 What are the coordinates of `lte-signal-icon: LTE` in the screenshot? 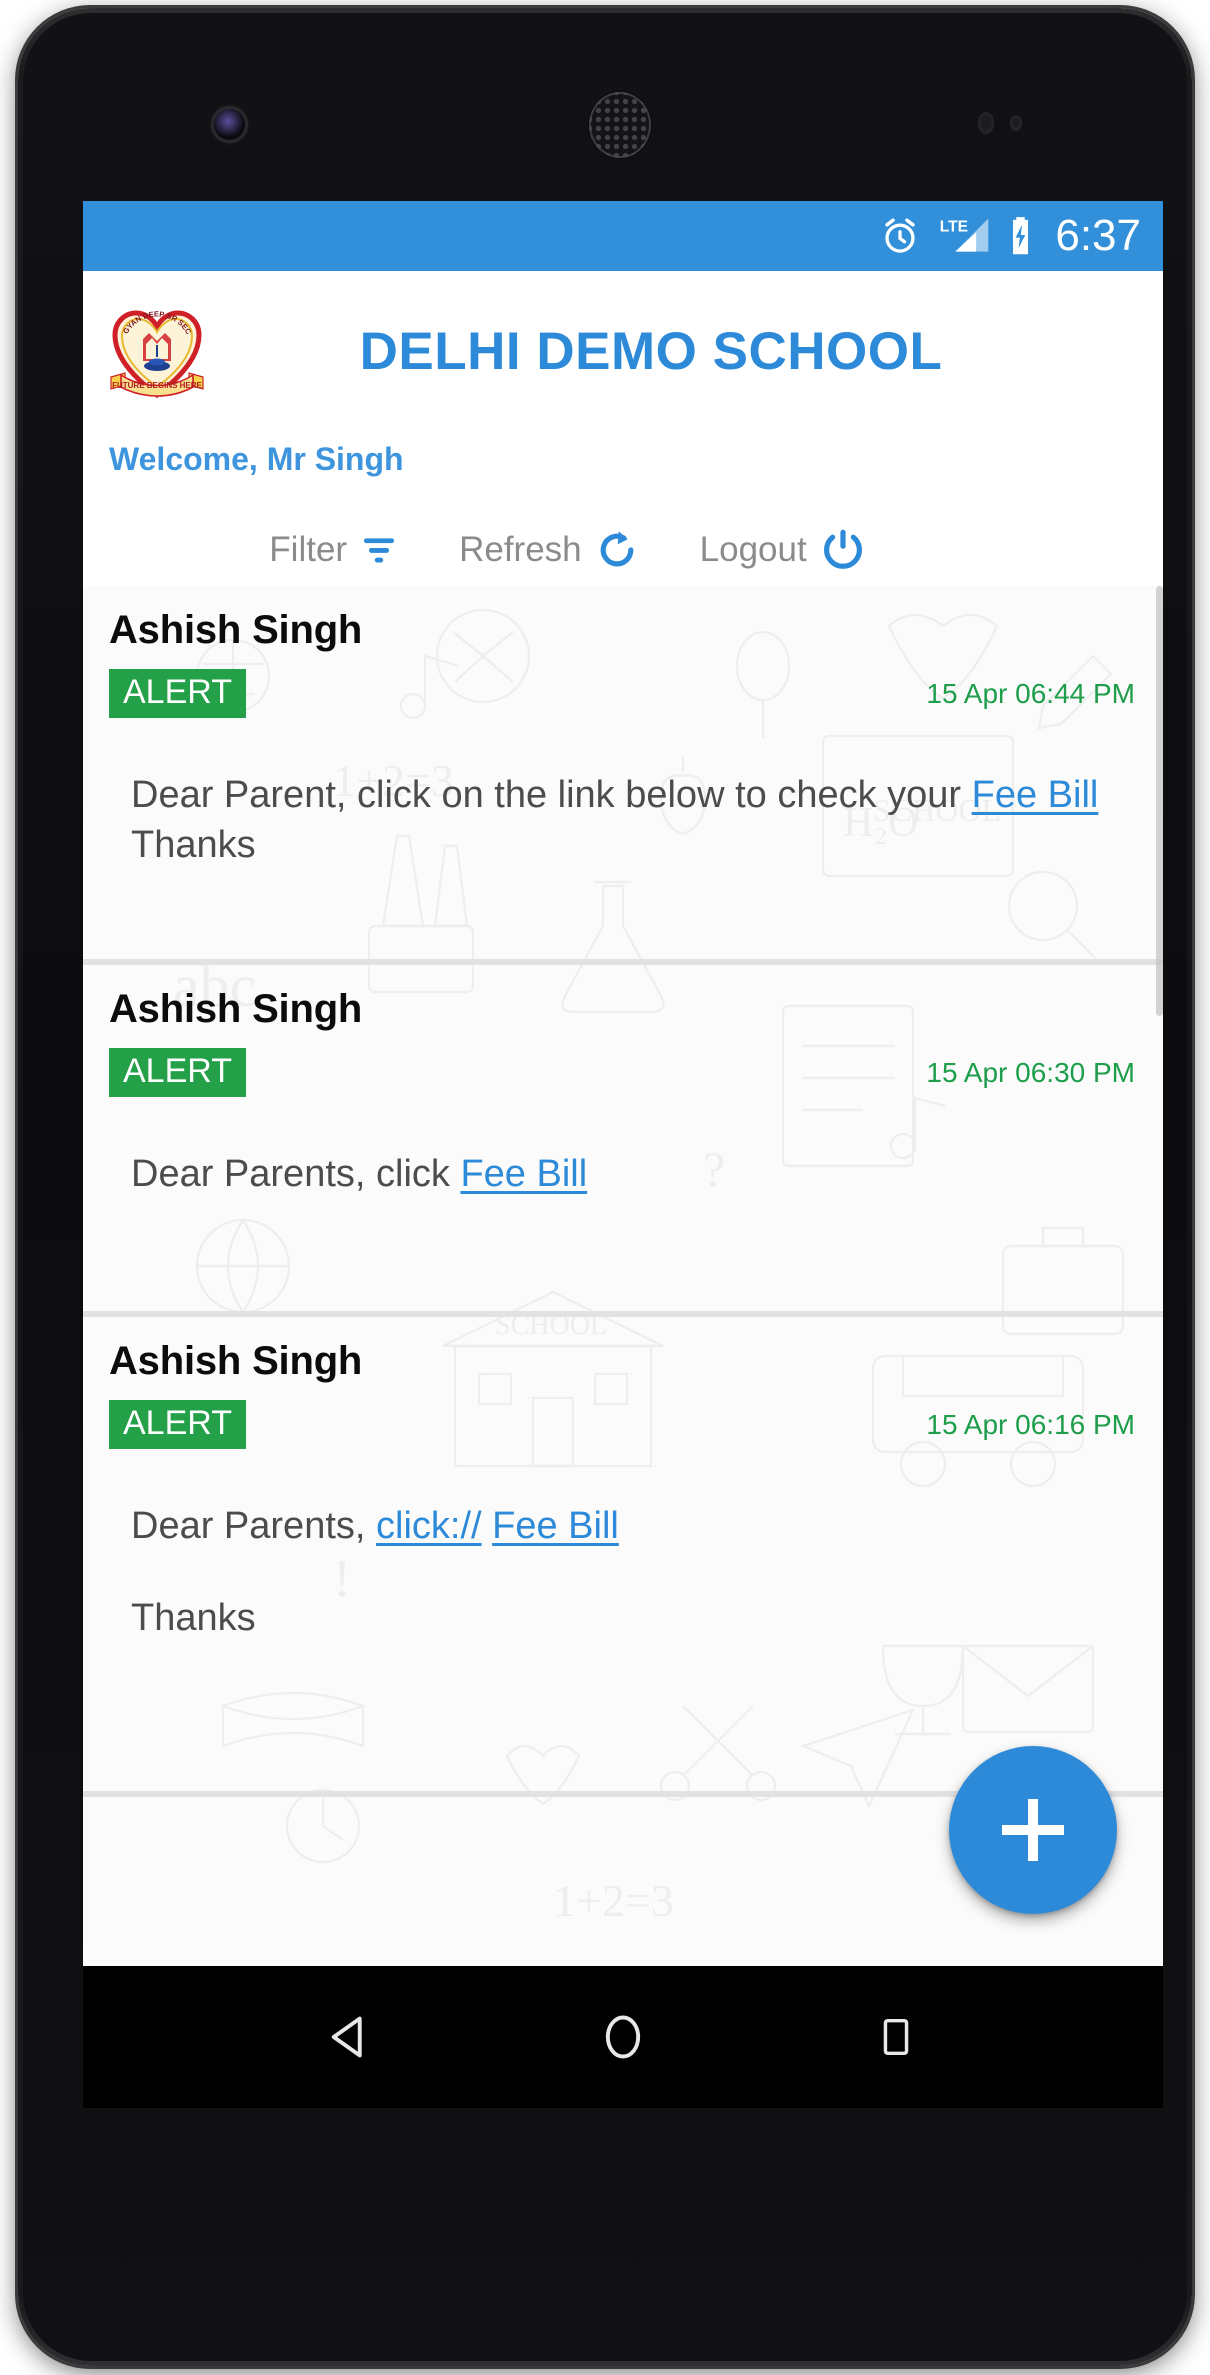 It's located at (964, 235).